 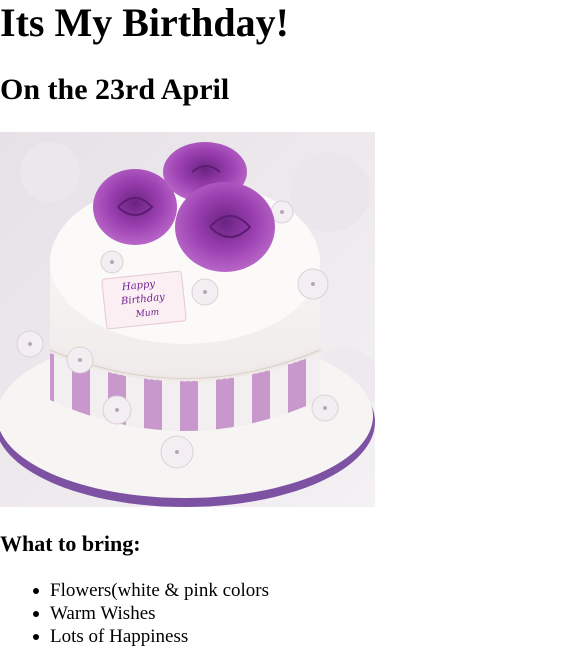 What do you see at coordinates (160, 590) in the screenshot?
I see `list-item-label: Flowers(white & pink colors` at bounding box center [160, 590].